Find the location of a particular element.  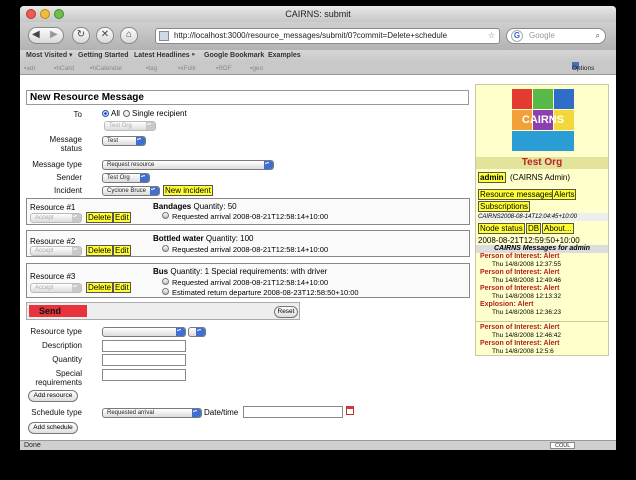

zoom-window-button is located at coordinates (59, 14).